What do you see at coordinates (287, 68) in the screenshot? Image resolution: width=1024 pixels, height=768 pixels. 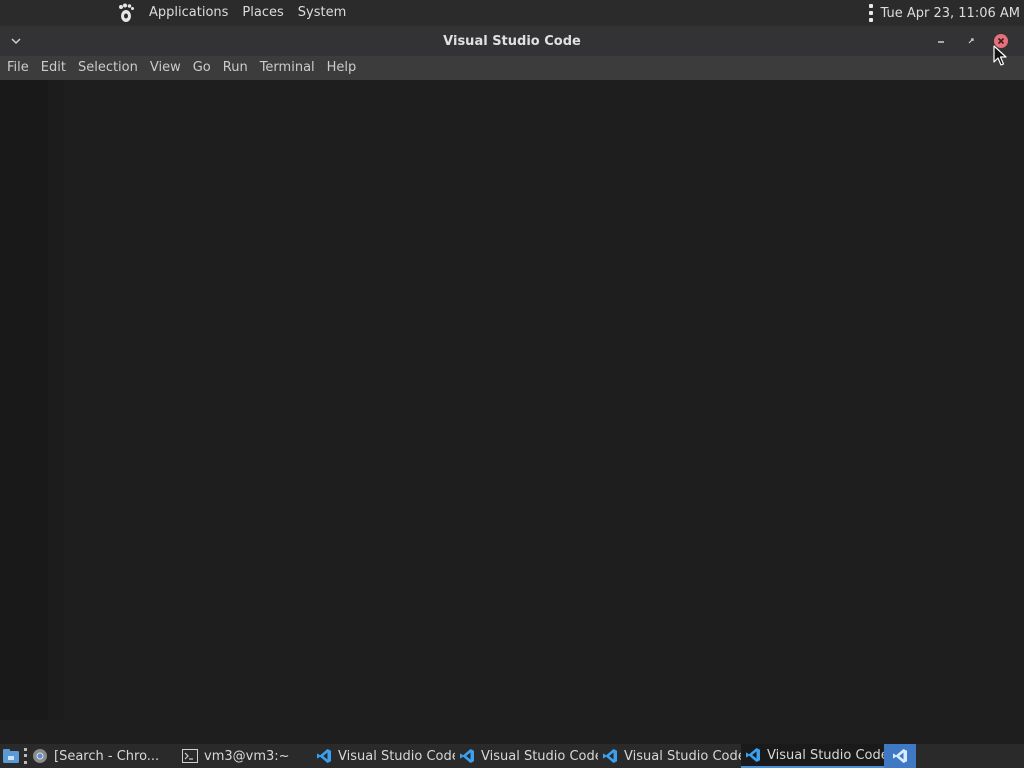 I see `menu-terminal: Terminal` at bounding box center [287, 68].